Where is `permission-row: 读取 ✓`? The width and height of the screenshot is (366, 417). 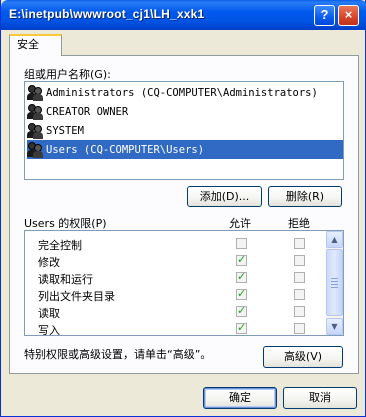 permission-row: 读取 ✓ is located at coordinates (176, 311).